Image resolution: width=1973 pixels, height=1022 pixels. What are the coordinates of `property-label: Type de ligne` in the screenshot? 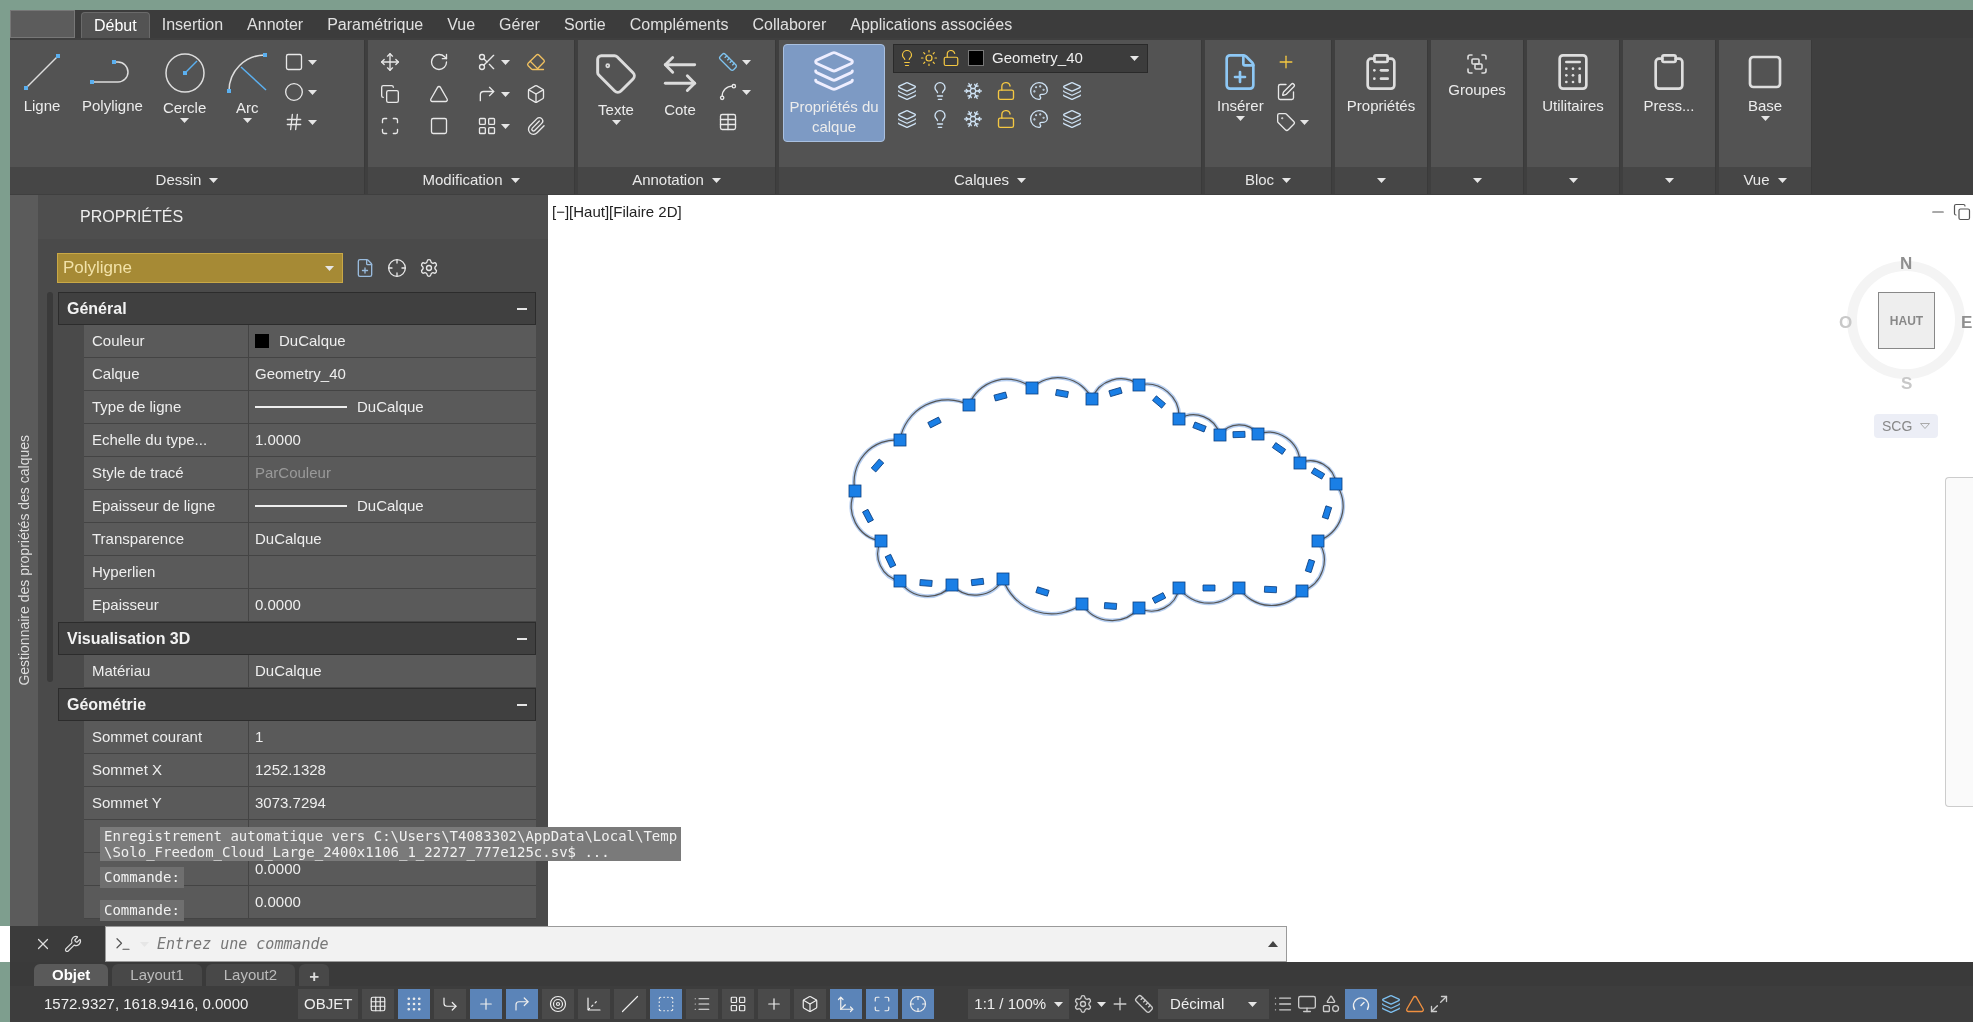 It's located at (137, 406).